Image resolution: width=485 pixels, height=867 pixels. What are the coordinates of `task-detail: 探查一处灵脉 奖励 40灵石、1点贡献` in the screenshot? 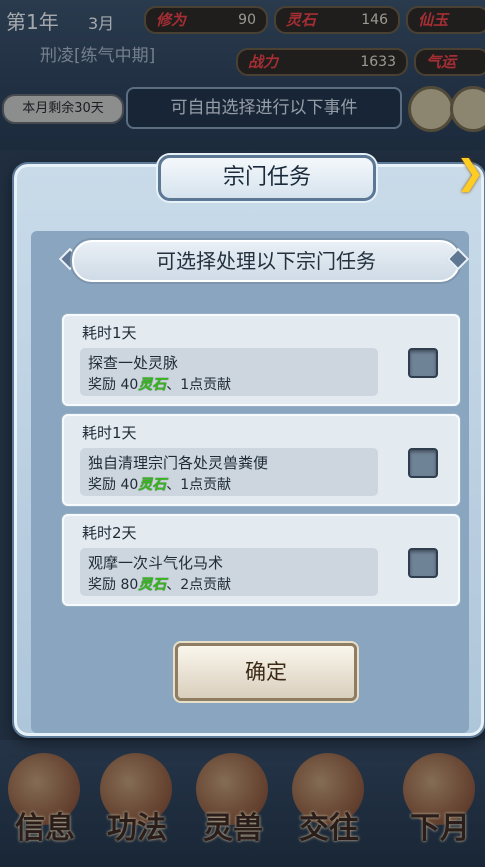 It's located at (229, 372).